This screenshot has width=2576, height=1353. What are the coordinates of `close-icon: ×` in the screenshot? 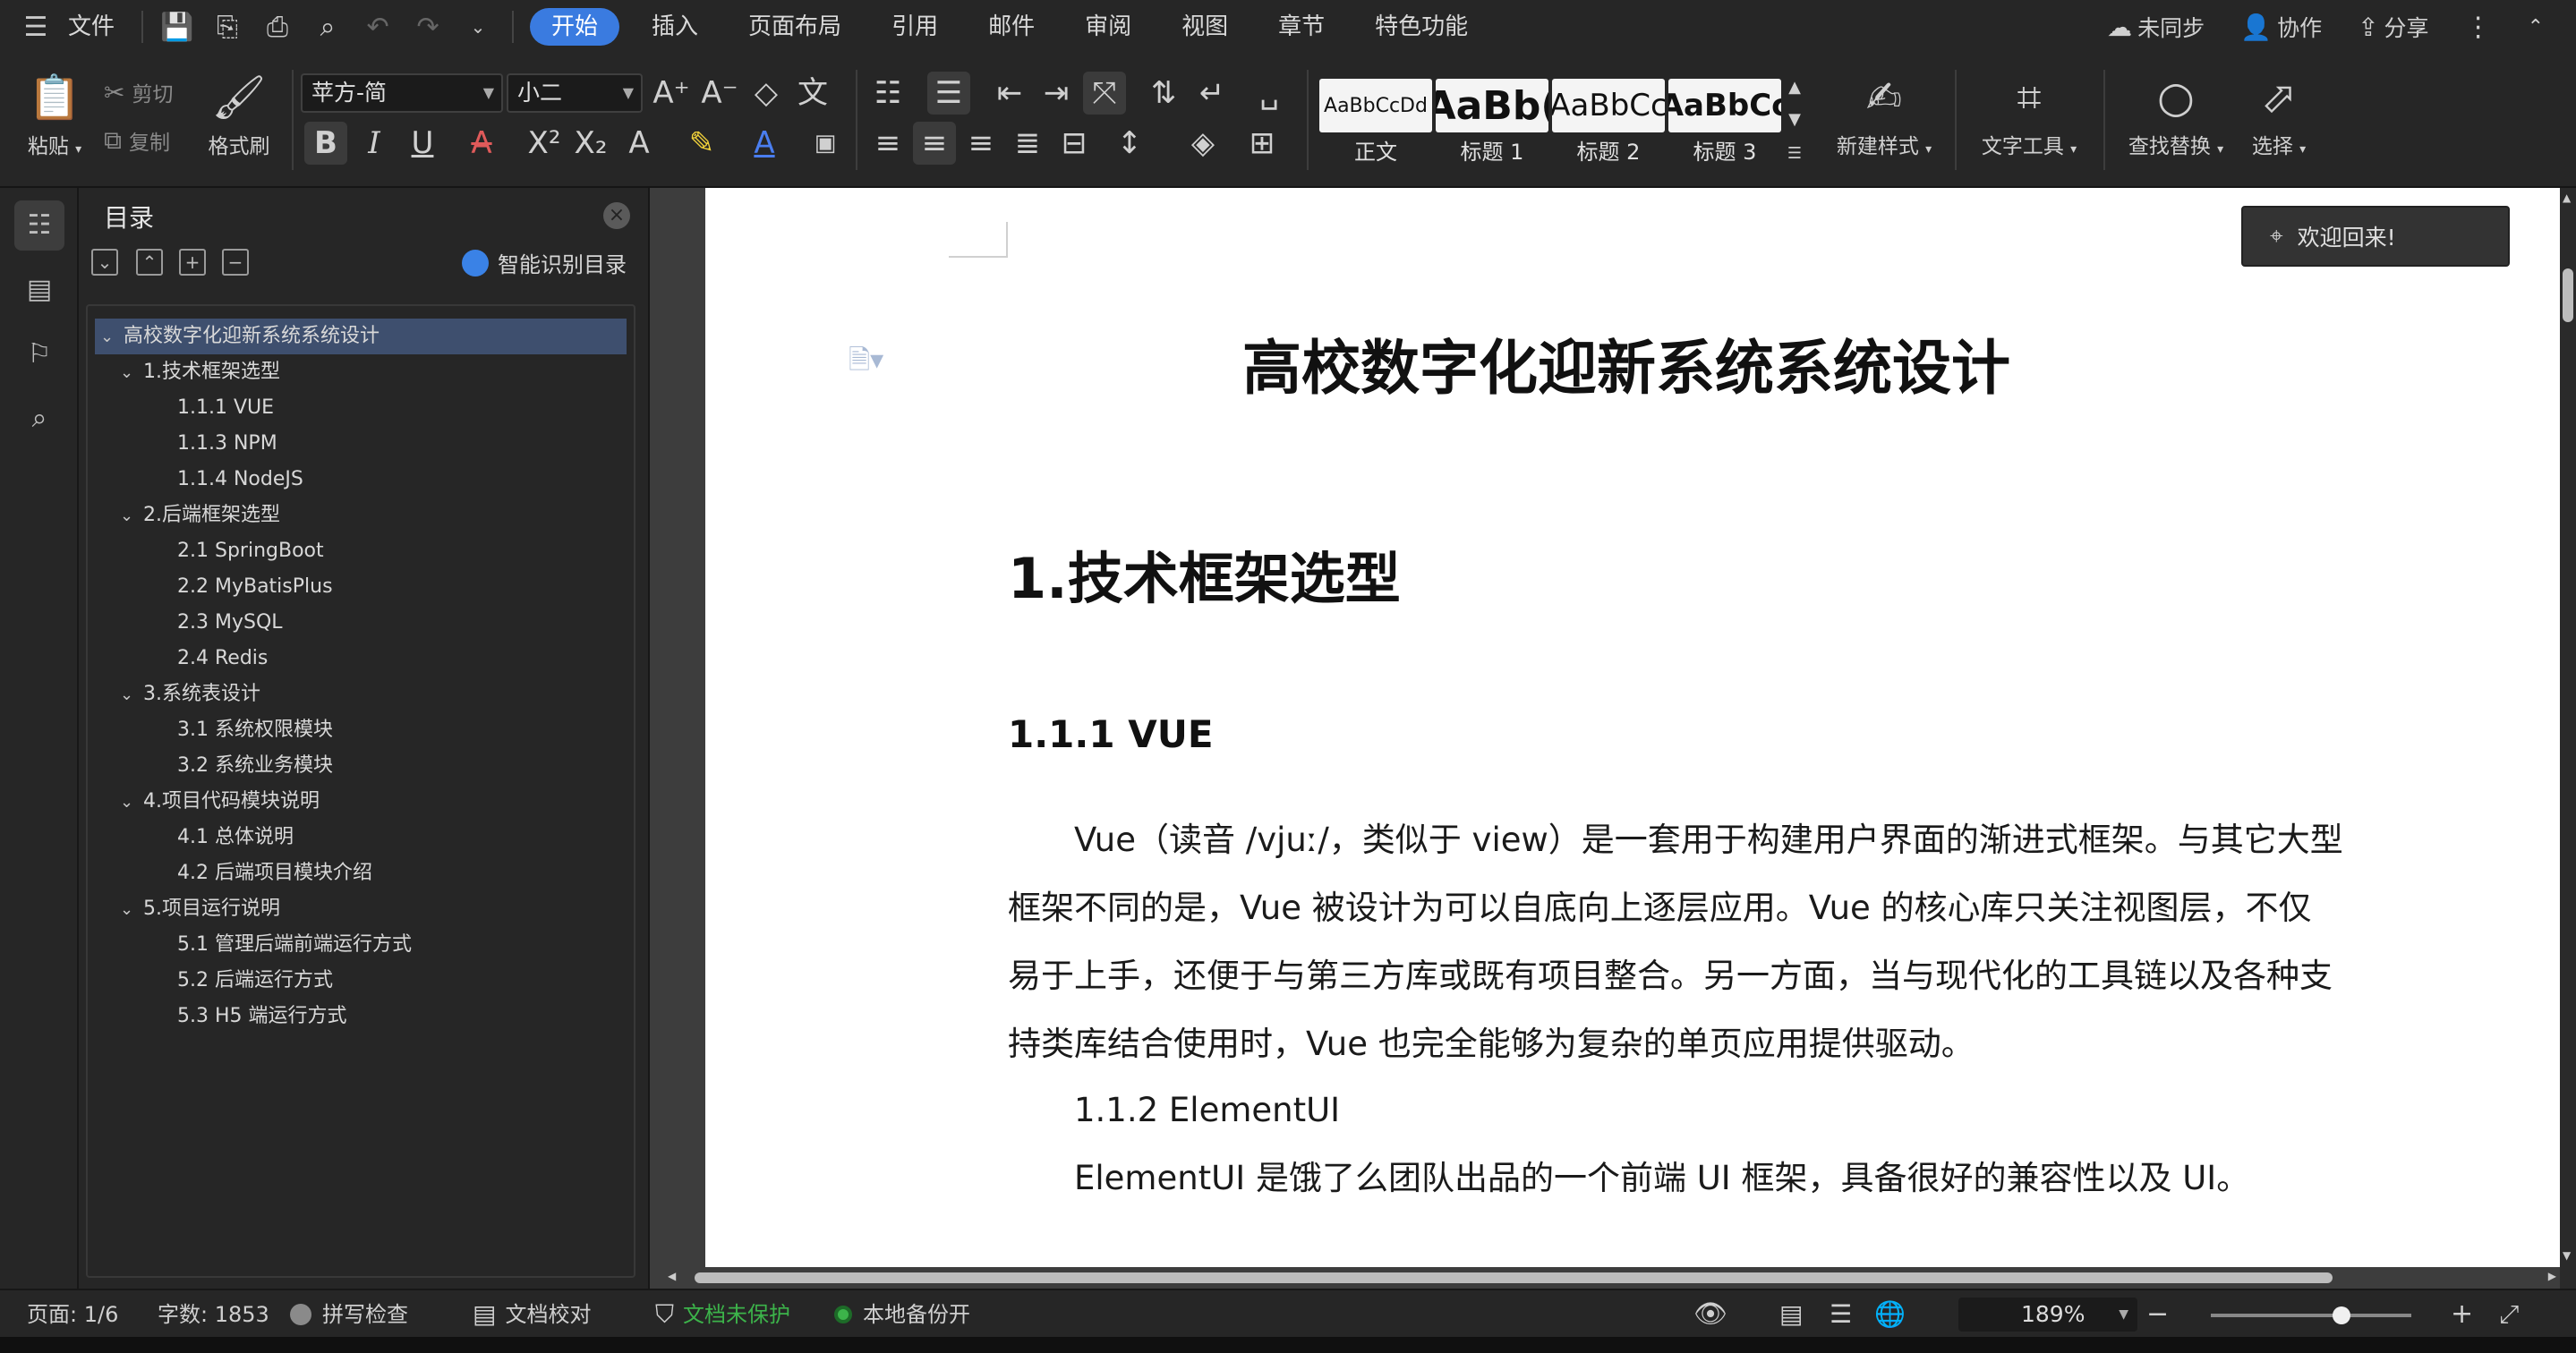 It's located at (616, 215).